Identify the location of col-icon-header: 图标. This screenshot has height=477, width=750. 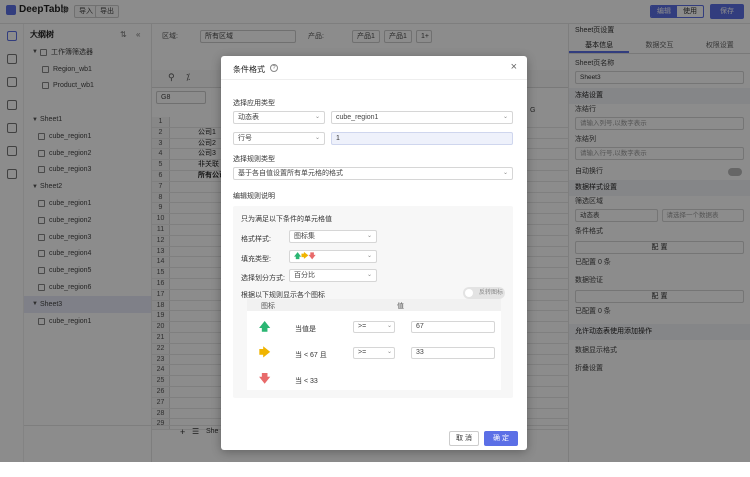
(268, 306).